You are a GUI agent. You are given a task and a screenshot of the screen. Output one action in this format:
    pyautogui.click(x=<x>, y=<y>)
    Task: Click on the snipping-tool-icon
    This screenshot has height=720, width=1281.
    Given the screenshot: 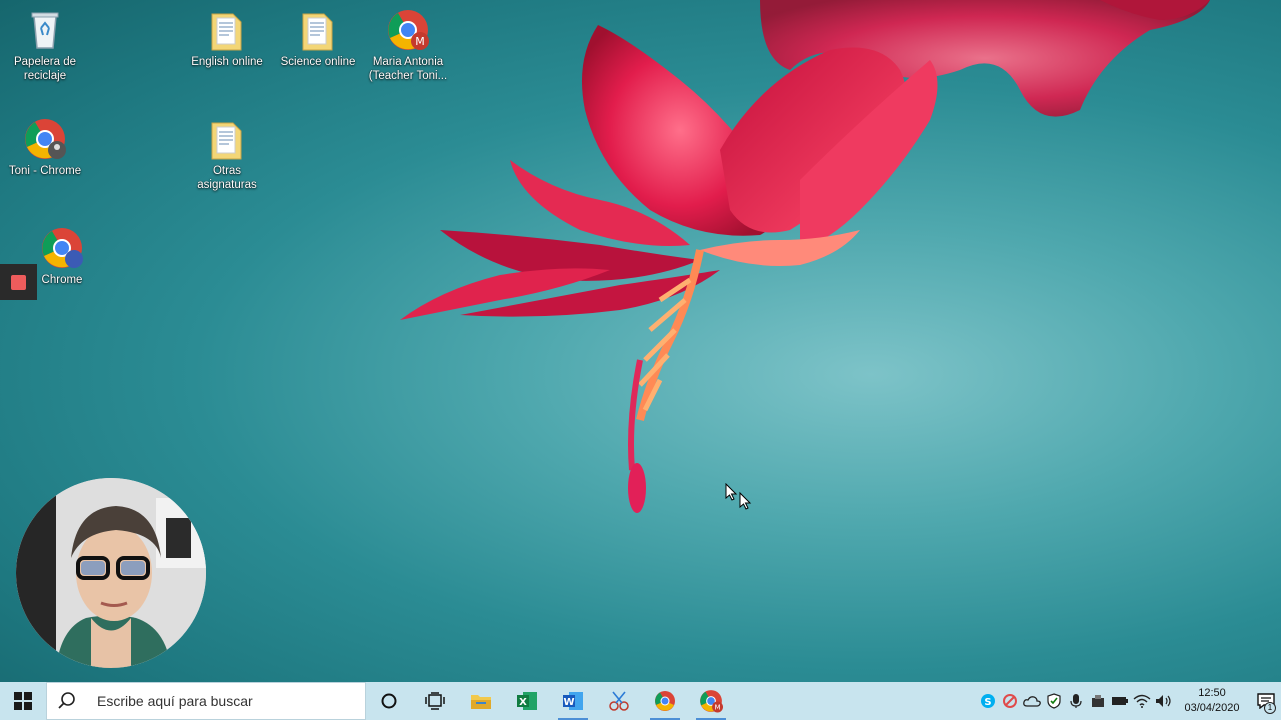 What is the action you would take?
    pyautogui.click(x=619, y=701)
    